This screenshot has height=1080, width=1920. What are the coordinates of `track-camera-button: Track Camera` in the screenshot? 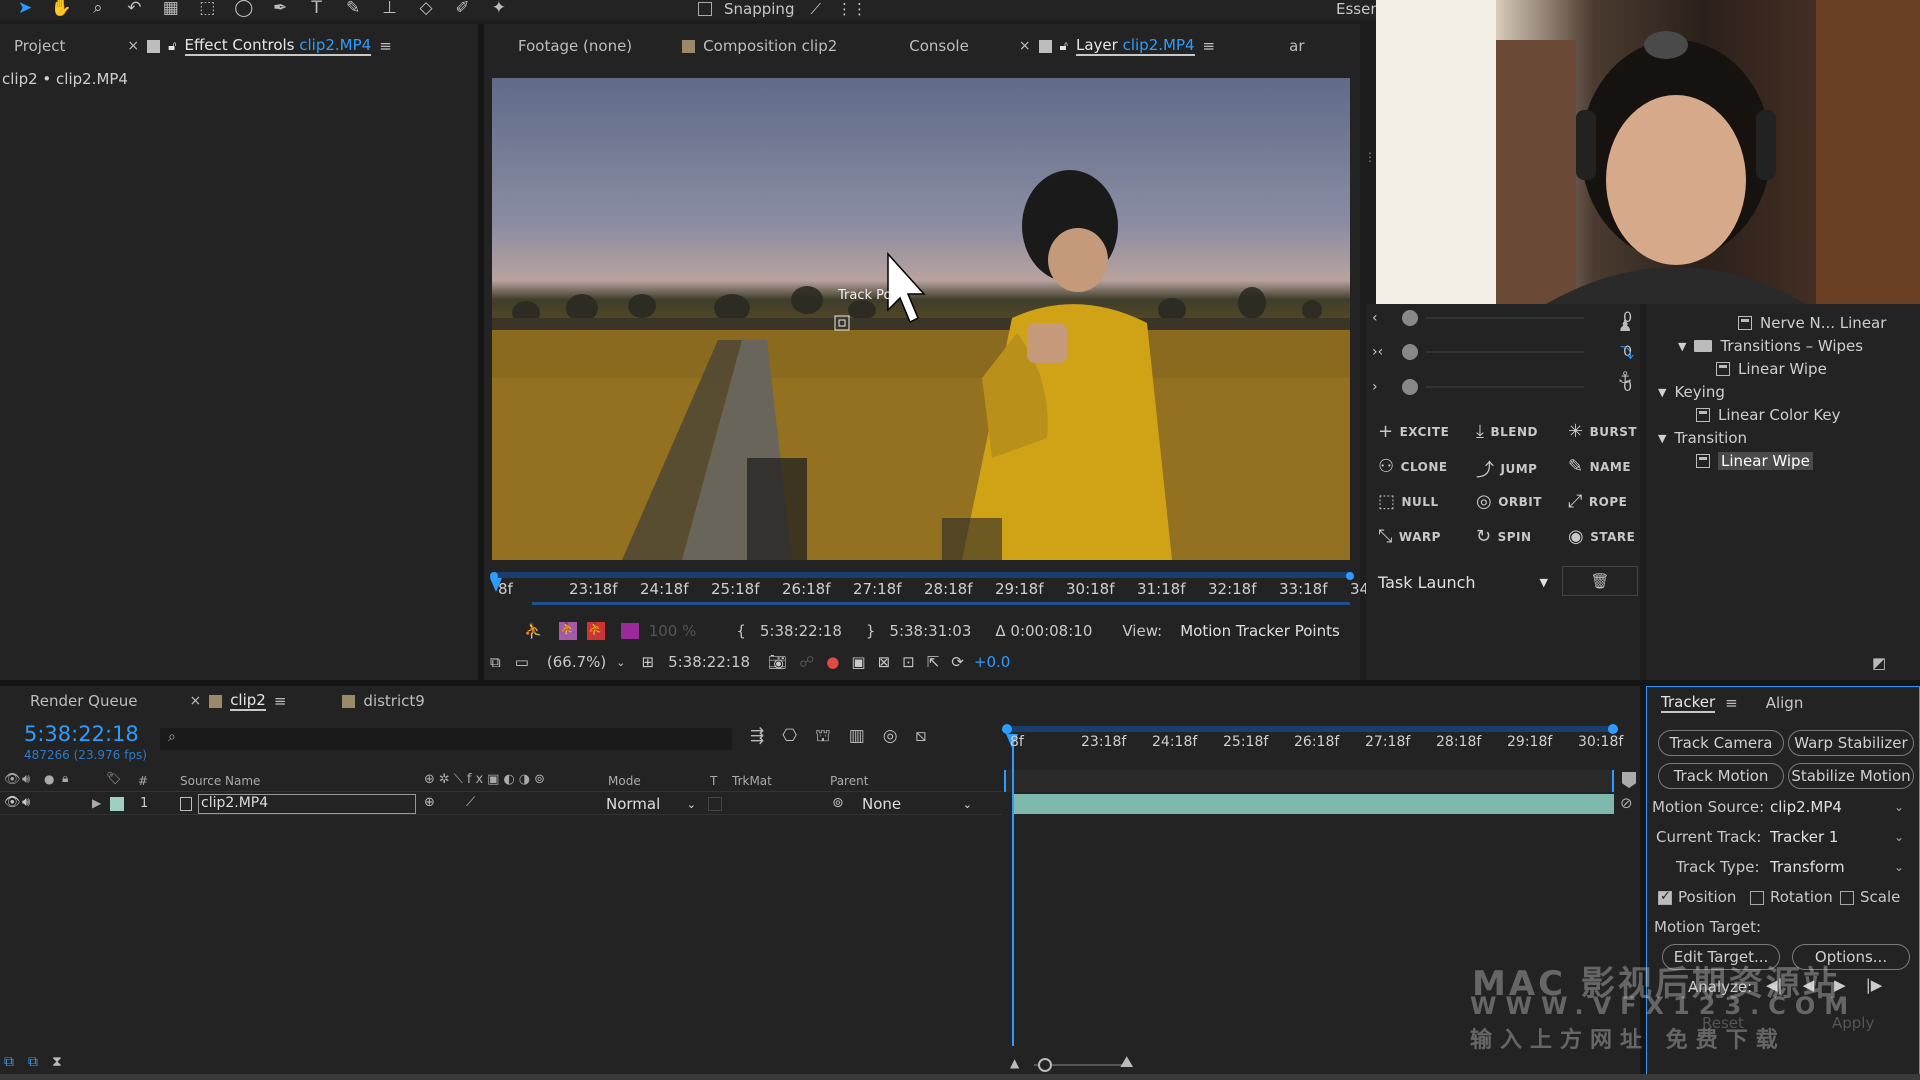 It's located at (1721, 743).